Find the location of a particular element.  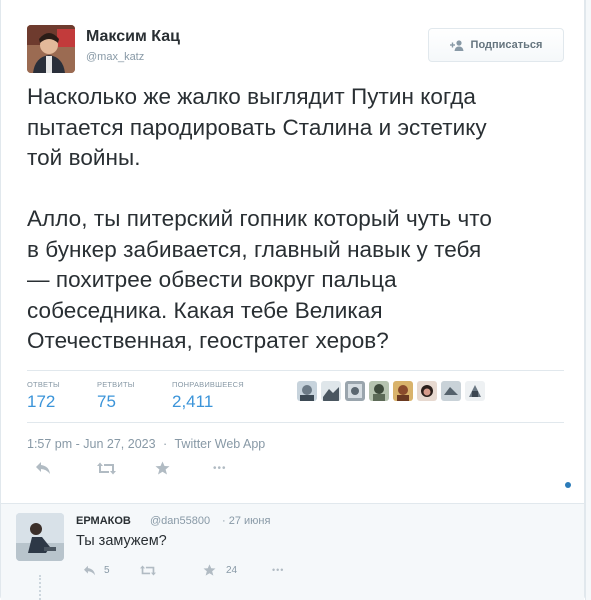

author-avatar is located at coordinates (51, 49).